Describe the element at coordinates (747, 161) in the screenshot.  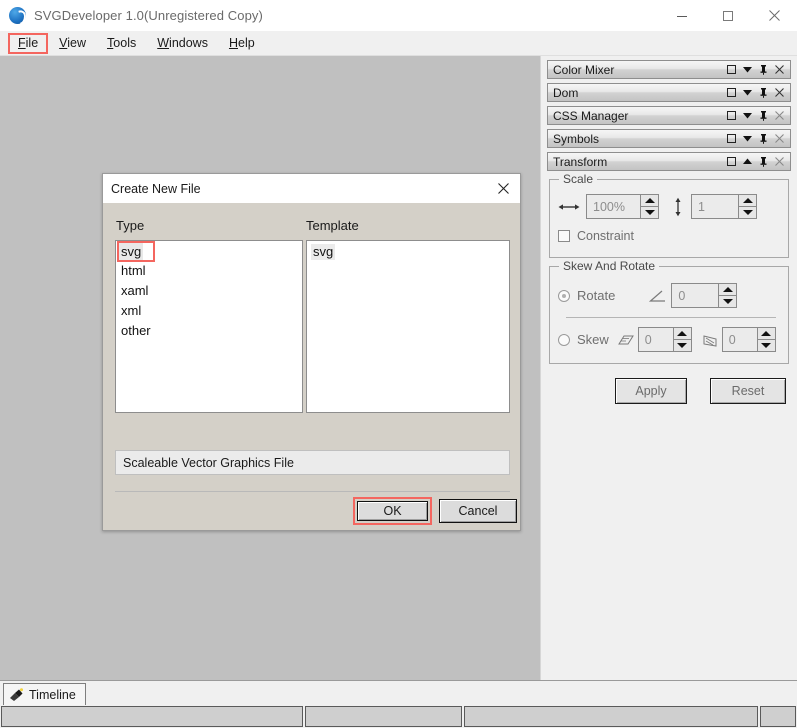
I see `chevron-up-icon` at that location.